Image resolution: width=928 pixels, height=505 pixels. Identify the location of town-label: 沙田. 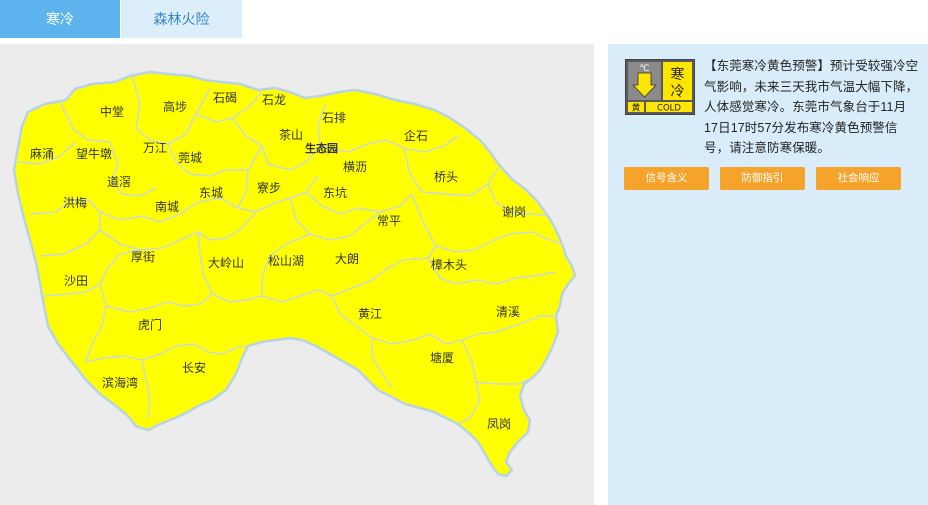
(76, 281).